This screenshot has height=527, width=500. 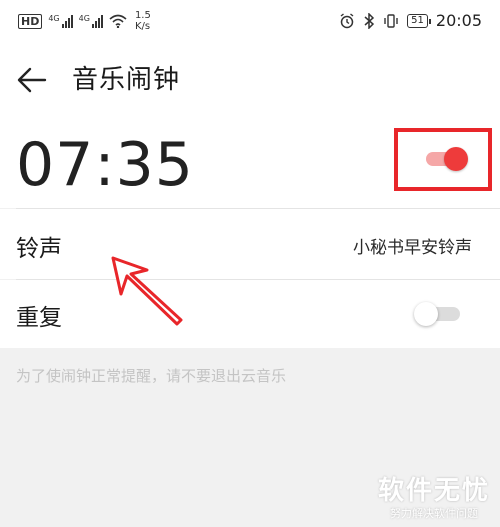 I want to click on ringtone-value: 小秘书早安铃声, so click(x=412, y=248).